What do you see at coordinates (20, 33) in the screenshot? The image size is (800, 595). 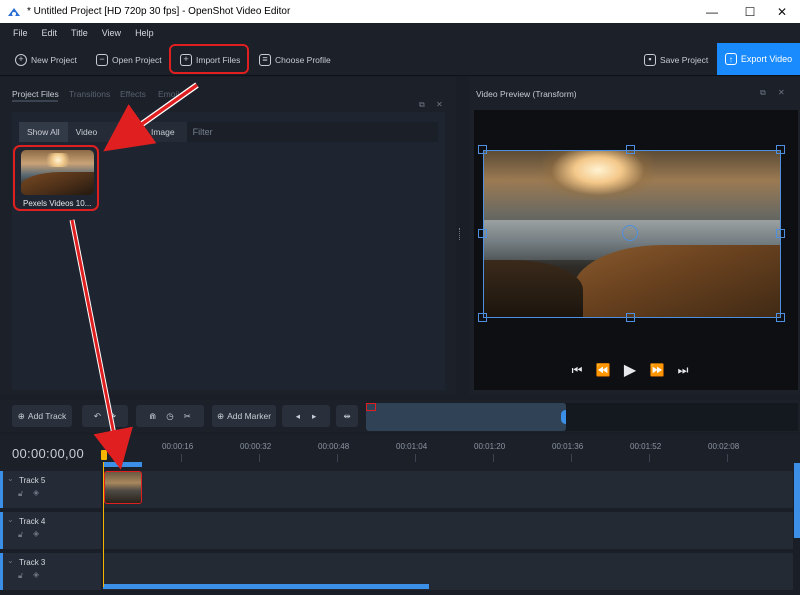 I see `menu-file: File` at bounding box center [20, 33].